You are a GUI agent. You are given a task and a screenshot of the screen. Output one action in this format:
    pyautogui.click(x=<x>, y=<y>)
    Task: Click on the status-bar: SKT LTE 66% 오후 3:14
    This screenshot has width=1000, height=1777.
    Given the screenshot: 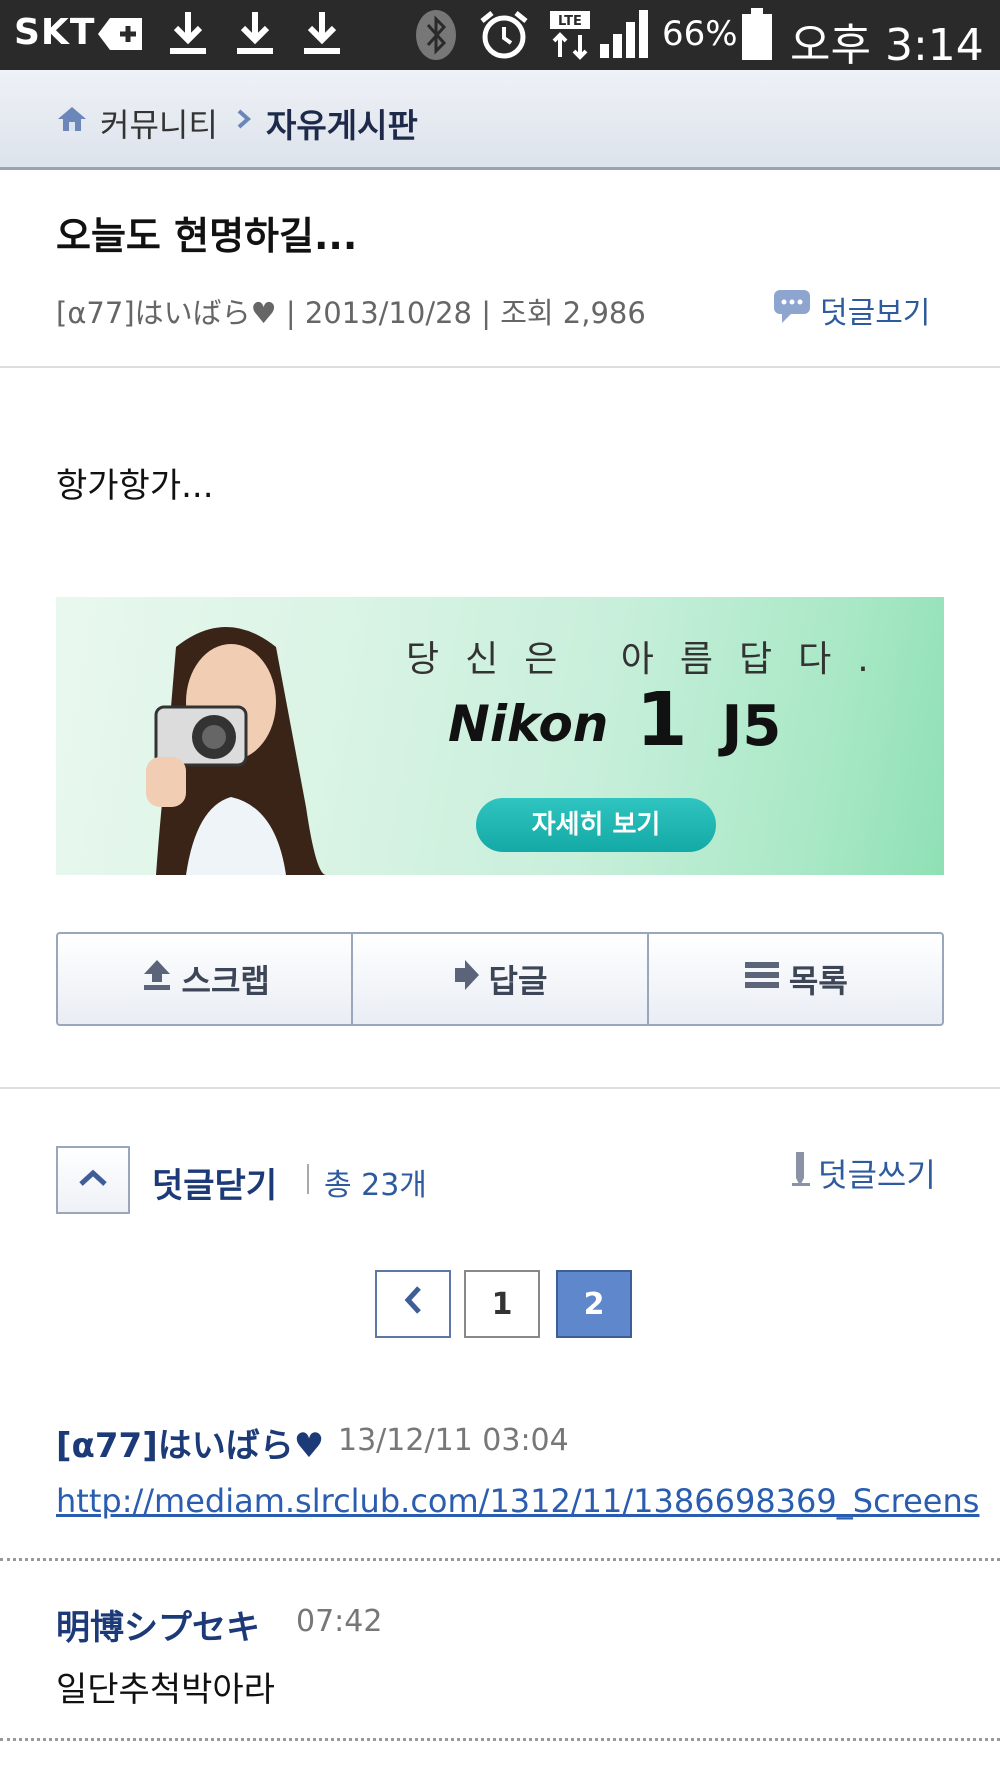 What is the action you would take?
    pyautogui.click(x=500, y=35)
    